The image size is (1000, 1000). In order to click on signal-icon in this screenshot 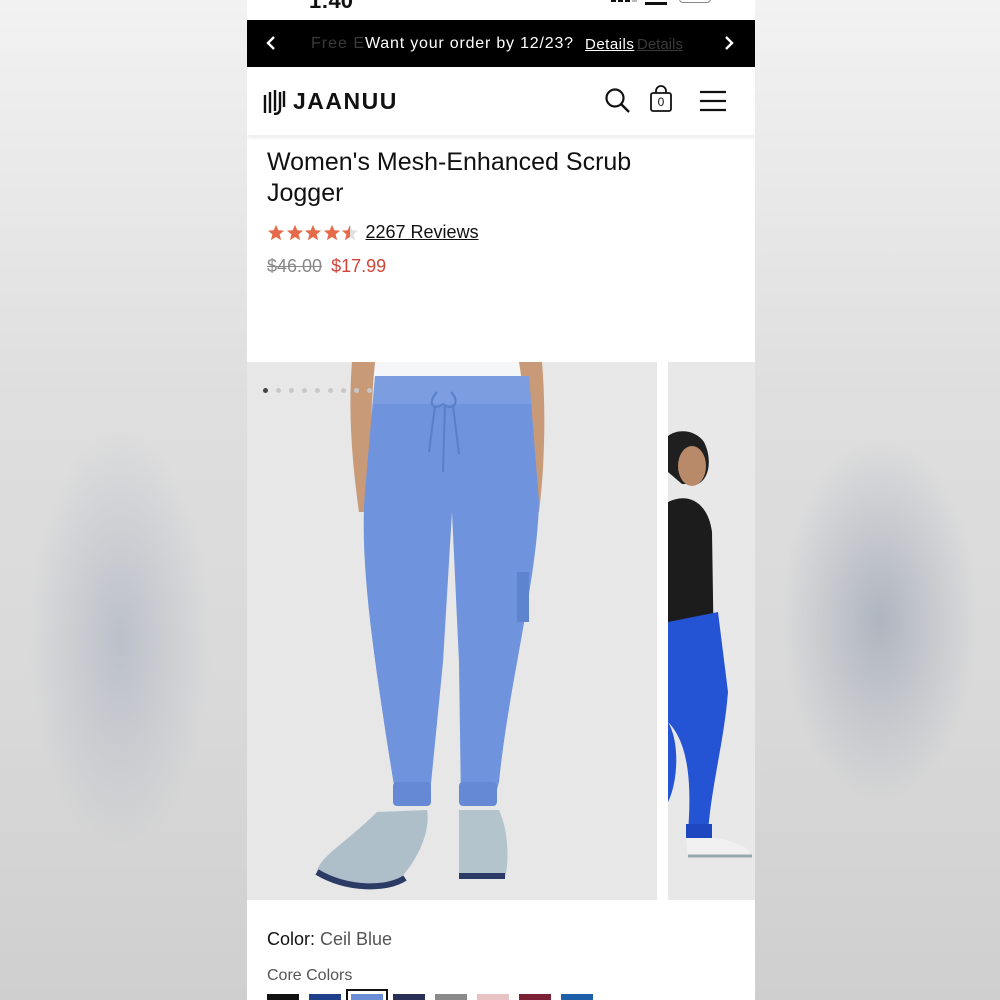, I will do `click(625, 1)`.